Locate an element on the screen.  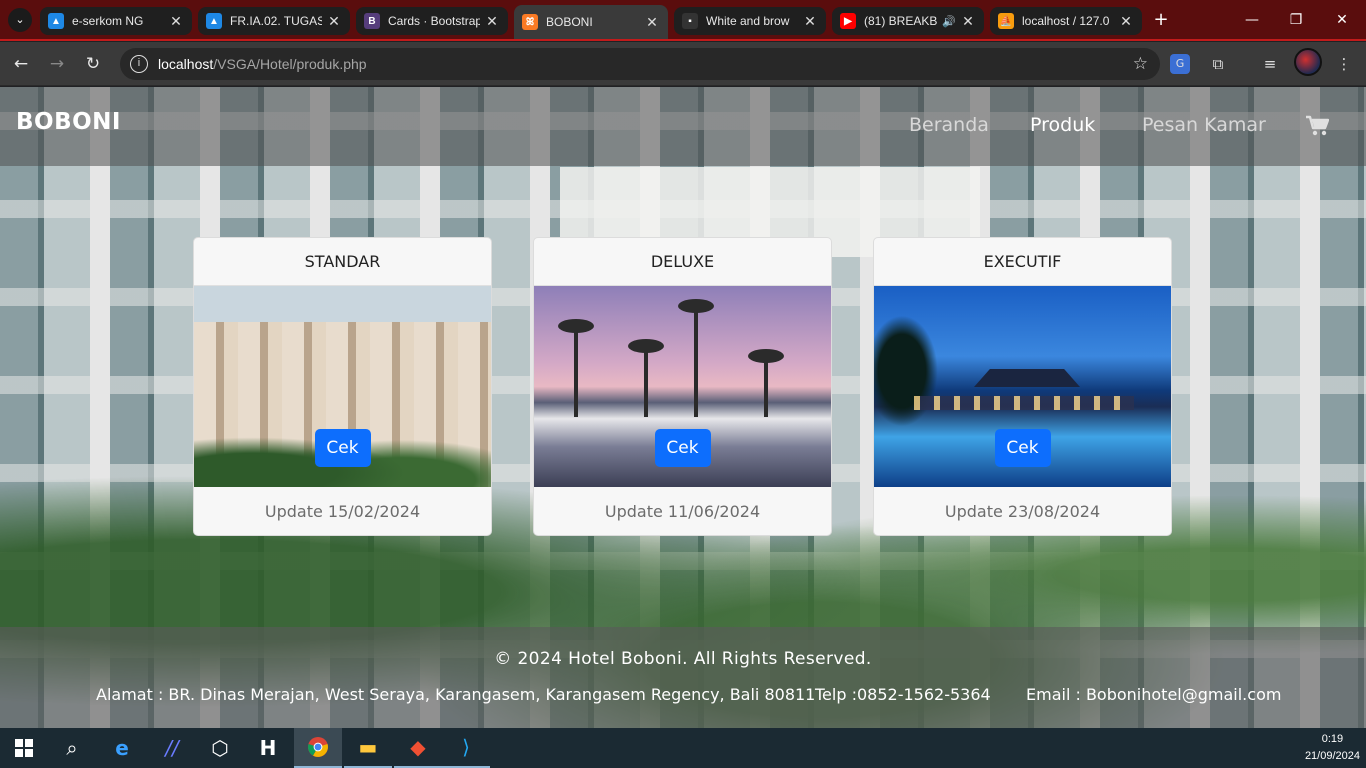
explorer-icon: ▬ is located at coordinates (368, 748).